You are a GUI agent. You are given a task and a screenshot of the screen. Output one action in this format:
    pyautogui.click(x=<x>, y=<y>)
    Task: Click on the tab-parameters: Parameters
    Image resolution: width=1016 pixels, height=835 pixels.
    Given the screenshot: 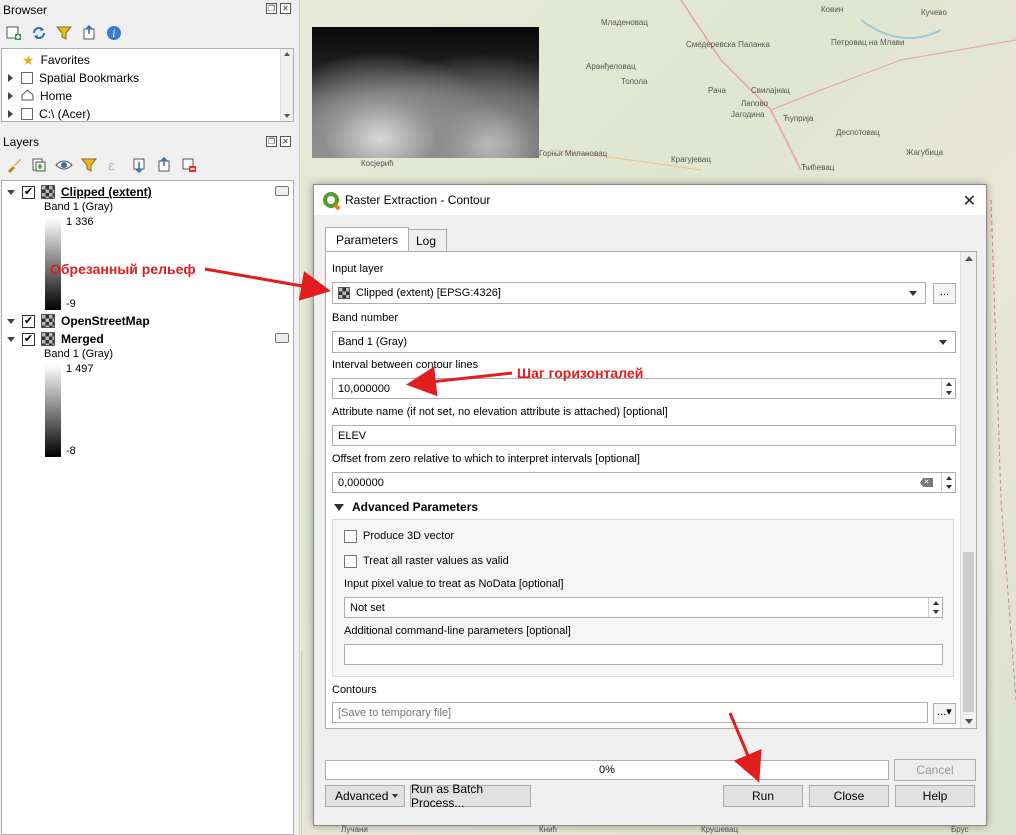 What is the action you would take?
    pyautogui.click(x=367, y=239)
    